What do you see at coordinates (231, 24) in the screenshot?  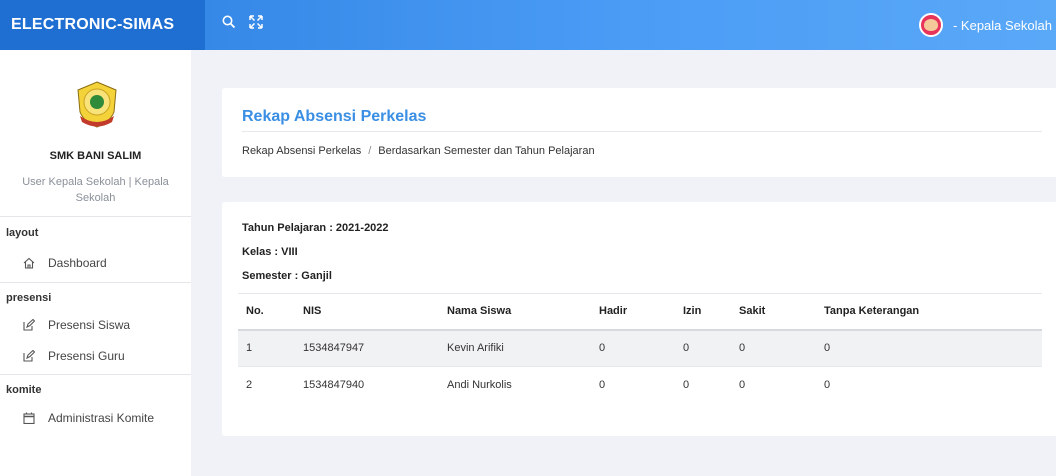 I see `search-icon` at bounding box center [231, 24].